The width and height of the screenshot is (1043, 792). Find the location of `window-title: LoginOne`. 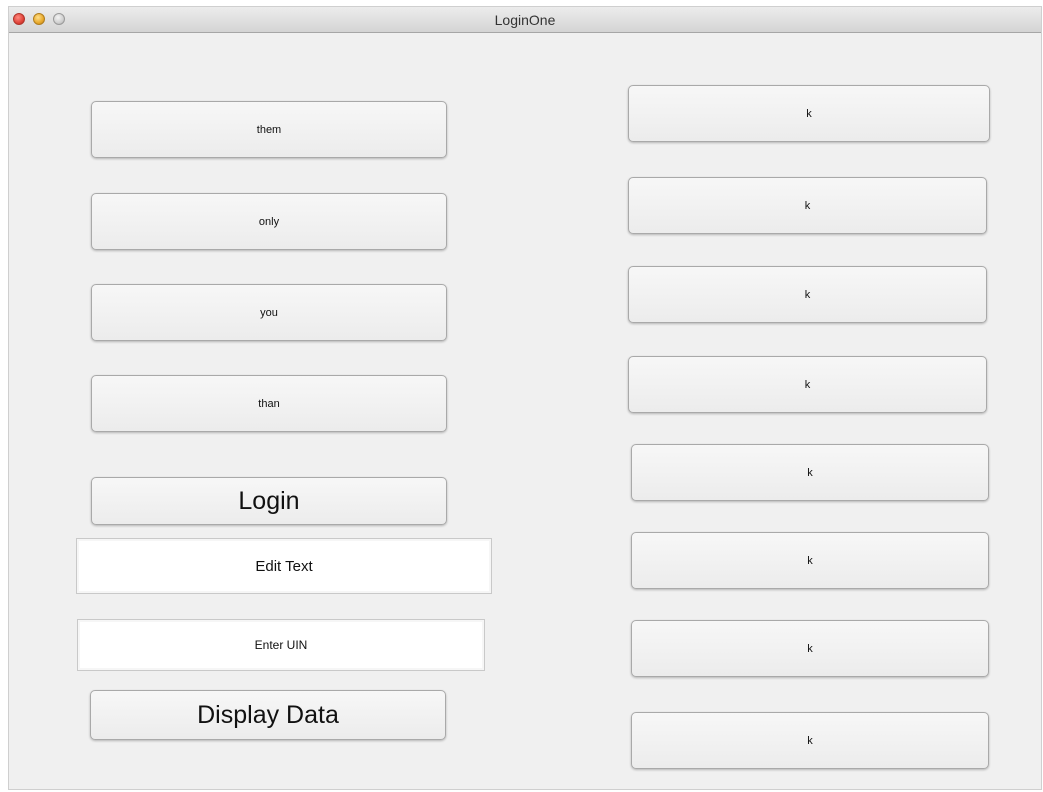

window-title: LoginOne is located at coordinates (525, 20).